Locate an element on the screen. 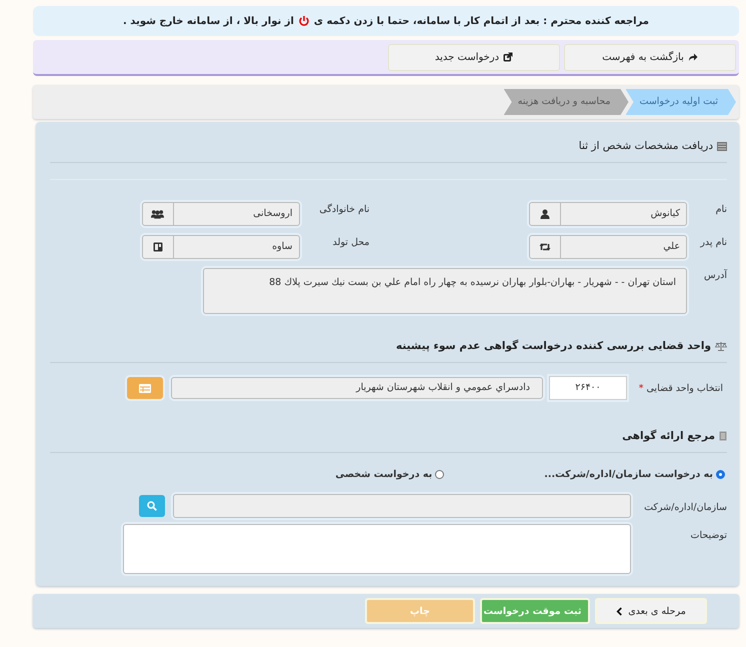 Image resolution: width=746 pixels, height=647 pixels. input-field: ساوه is located at coordinates (221, 247).